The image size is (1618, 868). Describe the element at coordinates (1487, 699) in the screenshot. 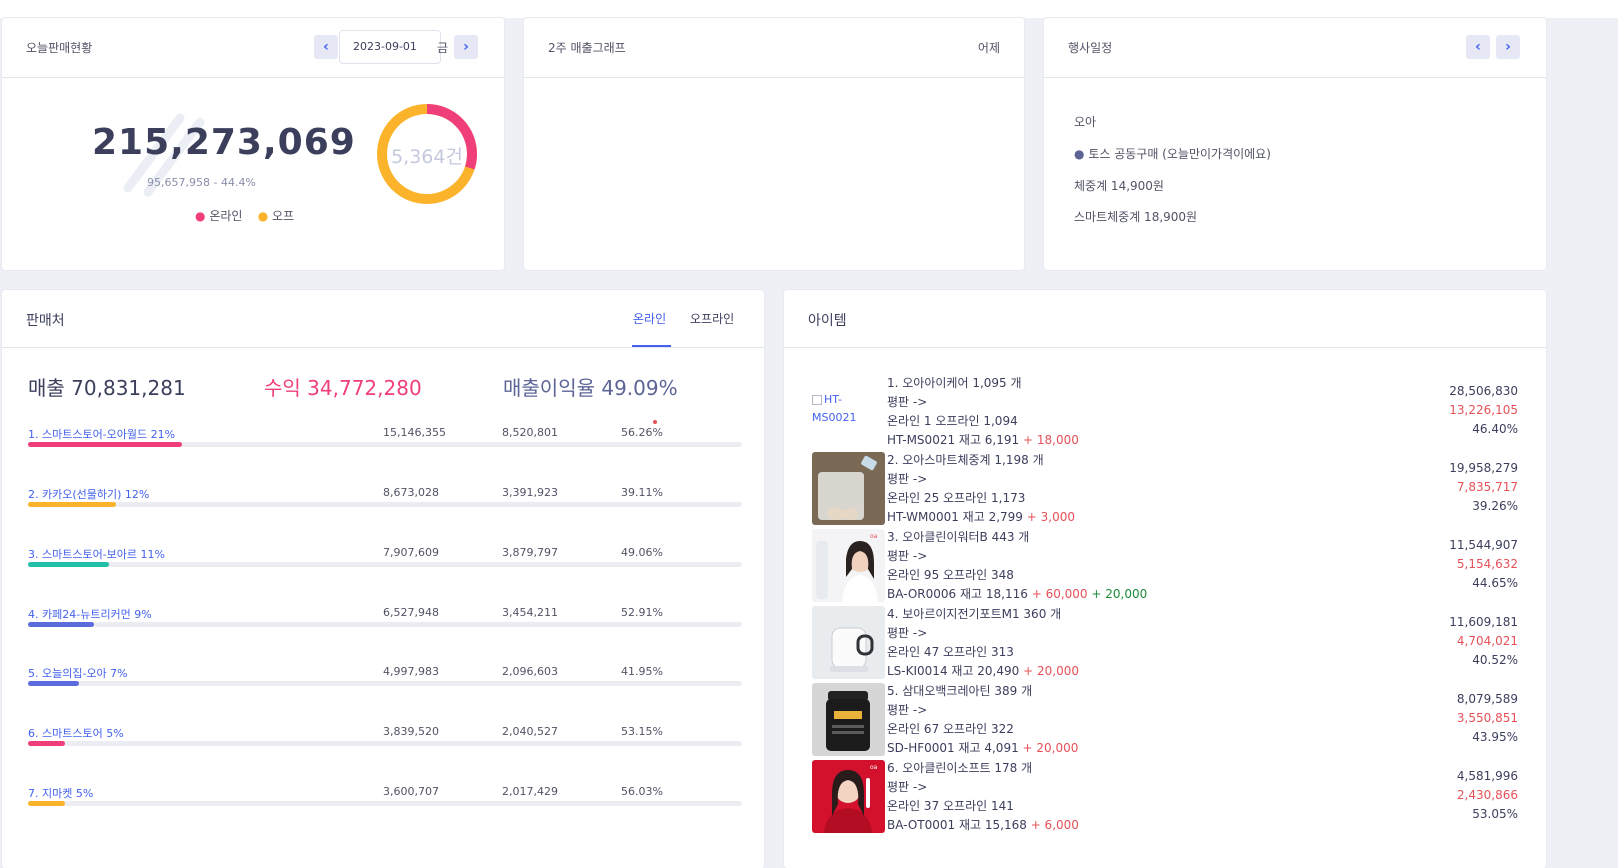

I see `item-sales: 8,079,589` at that location.